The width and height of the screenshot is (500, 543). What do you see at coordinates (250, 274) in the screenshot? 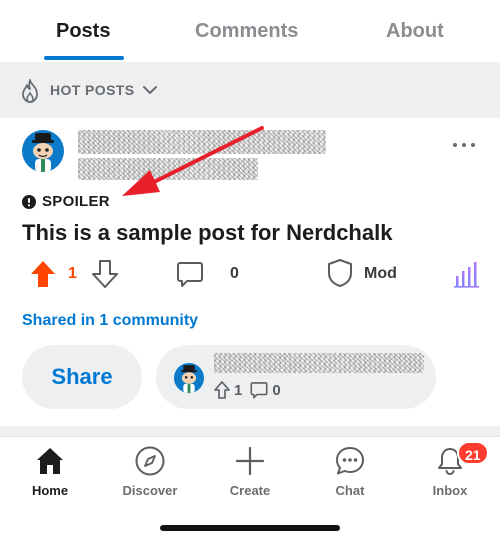
I see `post-actions: 1 0 Mod` at bounding box center [250, 274].